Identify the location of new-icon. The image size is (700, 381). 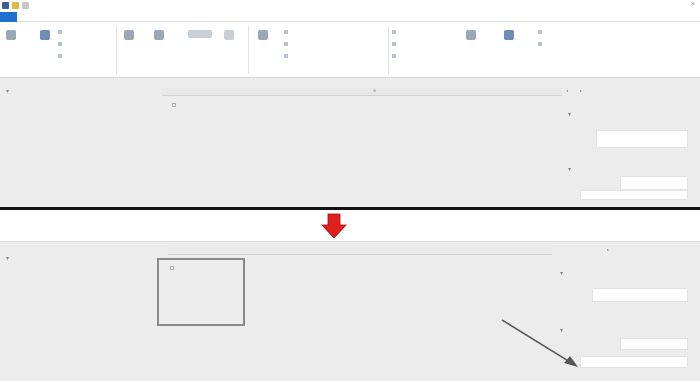
(45, 35).